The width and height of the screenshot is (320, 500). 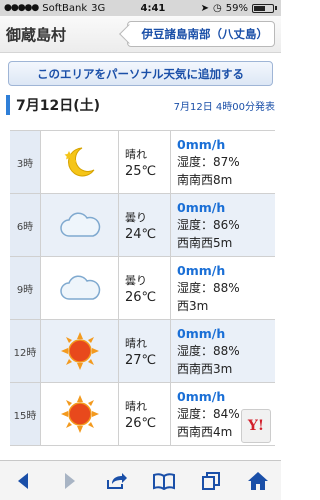 What do you see at coordinates (208, 224) in the screenshot?
I see `humidity: 湿度：86%` at bounding box center [208, 224].